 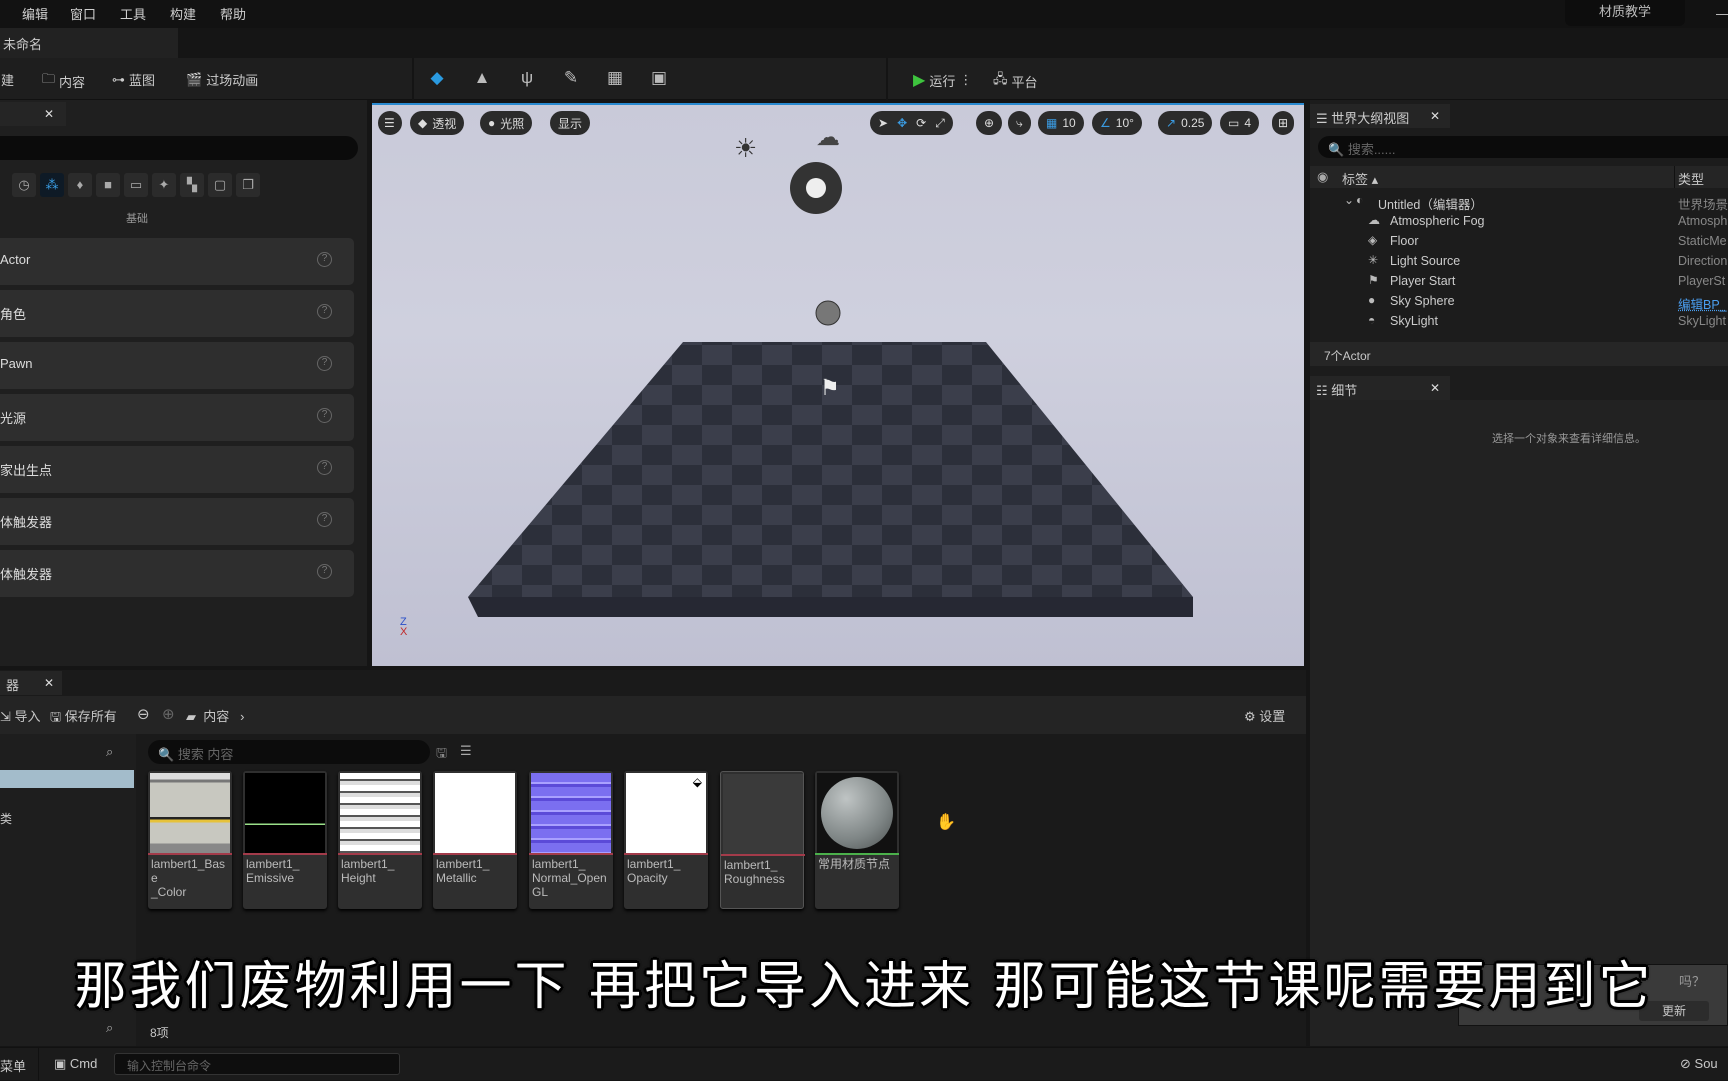 What do you see at coordinates (921, 123) in the screenshot?
I see `rotate-icon: ⟳` at bounding box center [921, 123].